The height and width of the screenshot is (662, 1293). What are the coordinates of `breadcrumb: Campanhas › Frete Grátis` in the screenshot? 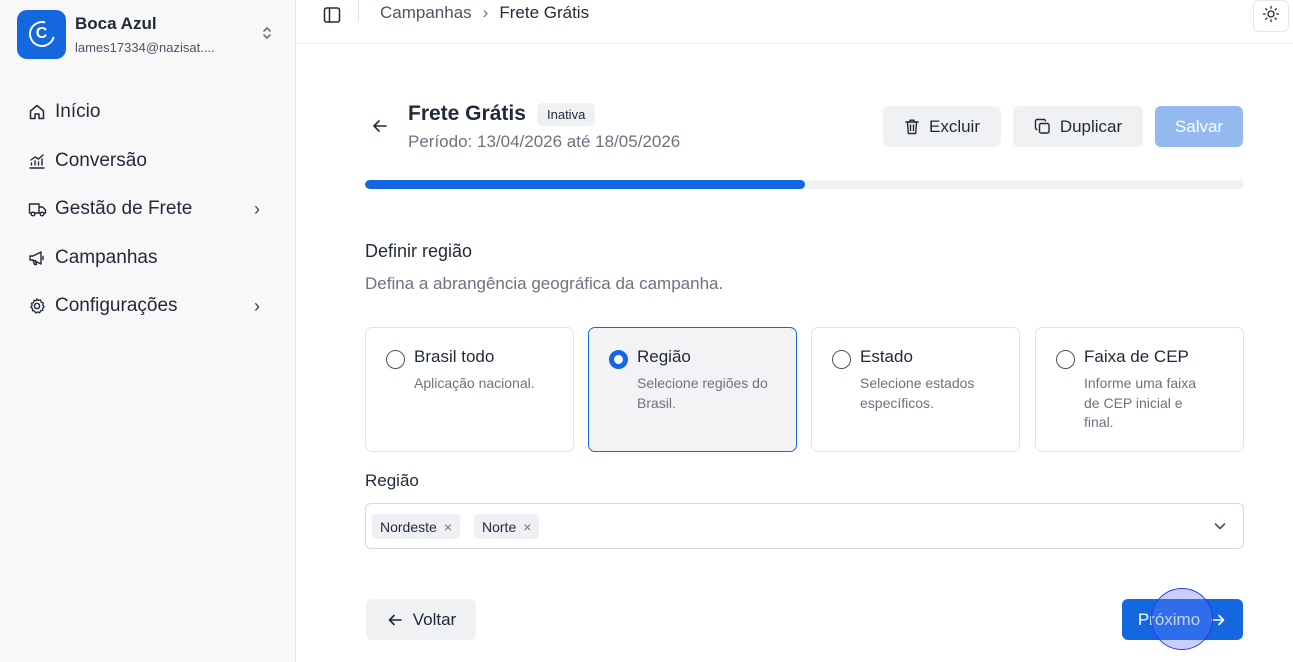 It's located at (484, 13).